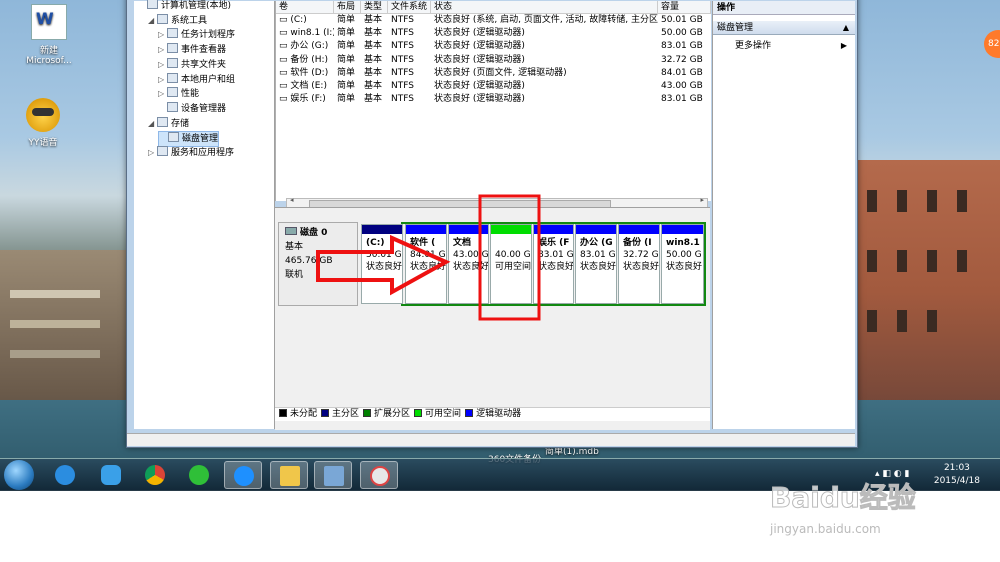 This screenshot has width=1000, height=562. I want to click on taskbar-network-button, so click(111, 475).